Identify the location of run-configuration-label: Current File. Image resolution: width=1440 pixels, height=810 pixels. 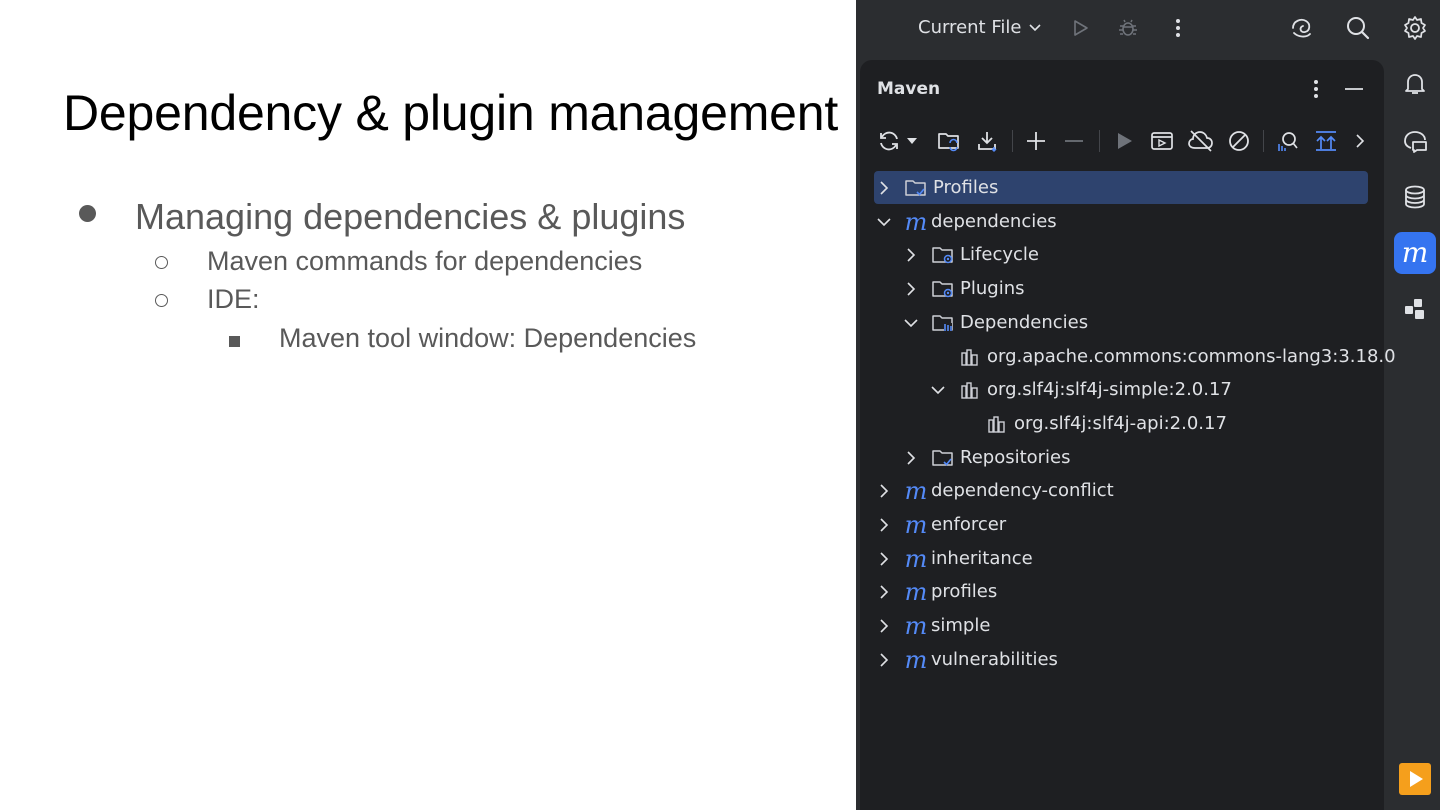
(970, 27).